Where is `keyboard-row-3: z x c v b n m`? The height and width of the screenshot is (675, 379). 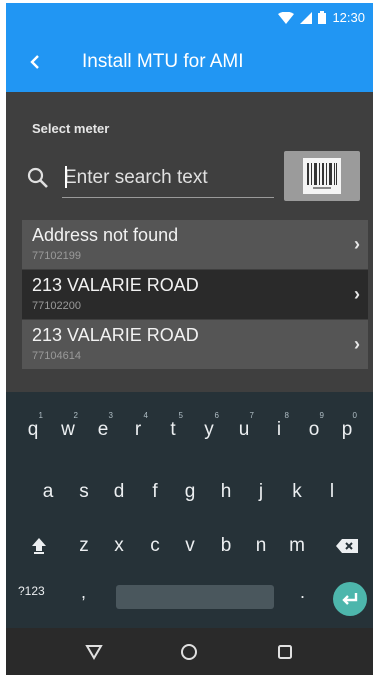 keyboard-row-3: z x c v b n m is located at coordinates (189, 546).